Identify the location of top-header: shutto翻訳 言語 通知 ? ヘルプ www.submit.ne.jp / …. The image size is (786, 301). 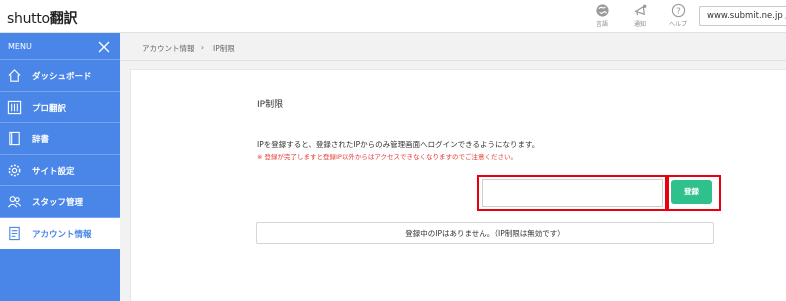
(393, 16).